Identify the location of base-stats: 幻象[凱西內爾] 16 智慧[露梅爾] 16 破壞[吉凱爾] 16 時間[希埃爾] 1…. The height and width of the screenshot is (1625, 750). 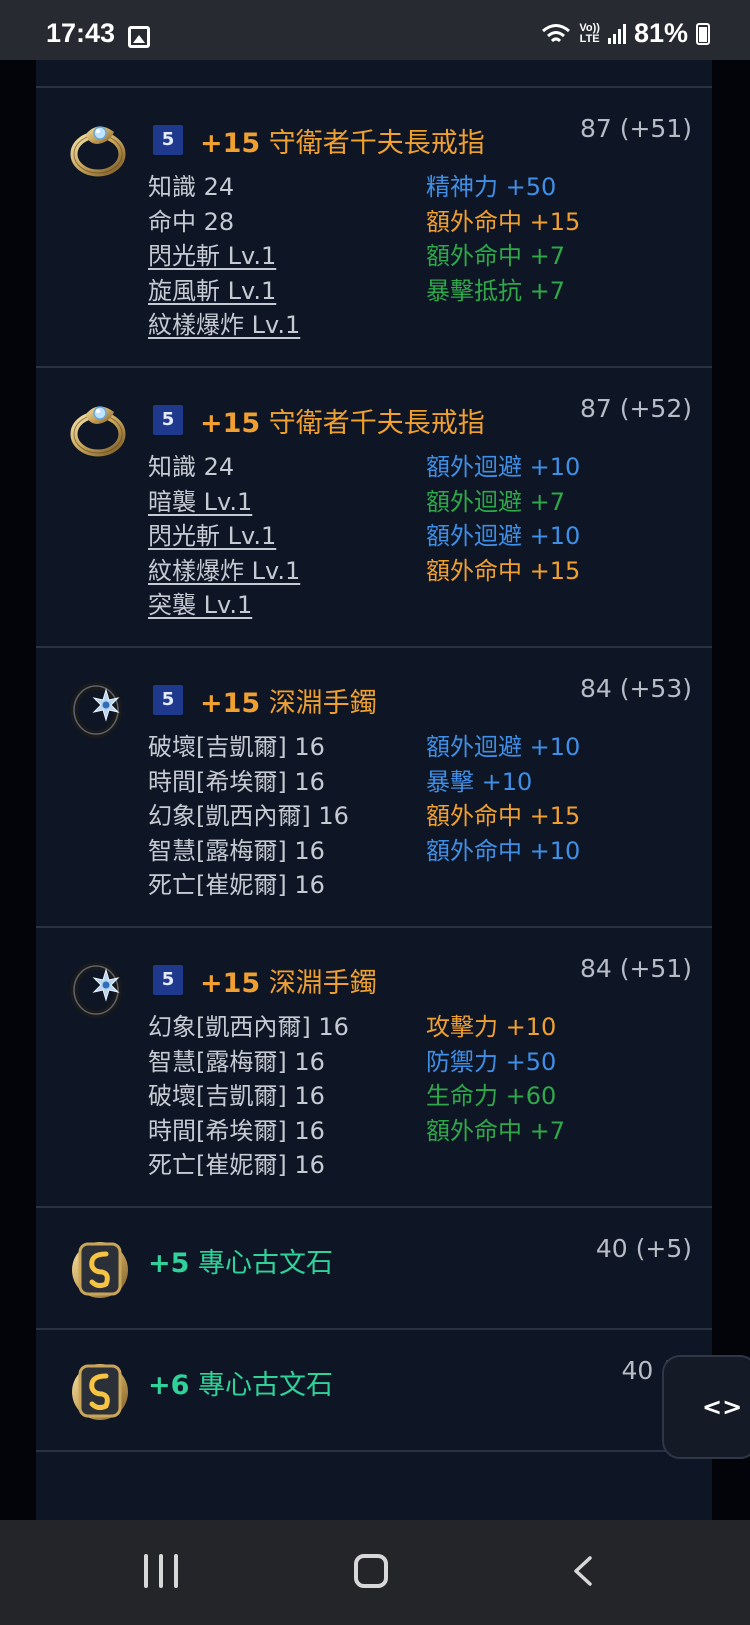
(248, 1096).